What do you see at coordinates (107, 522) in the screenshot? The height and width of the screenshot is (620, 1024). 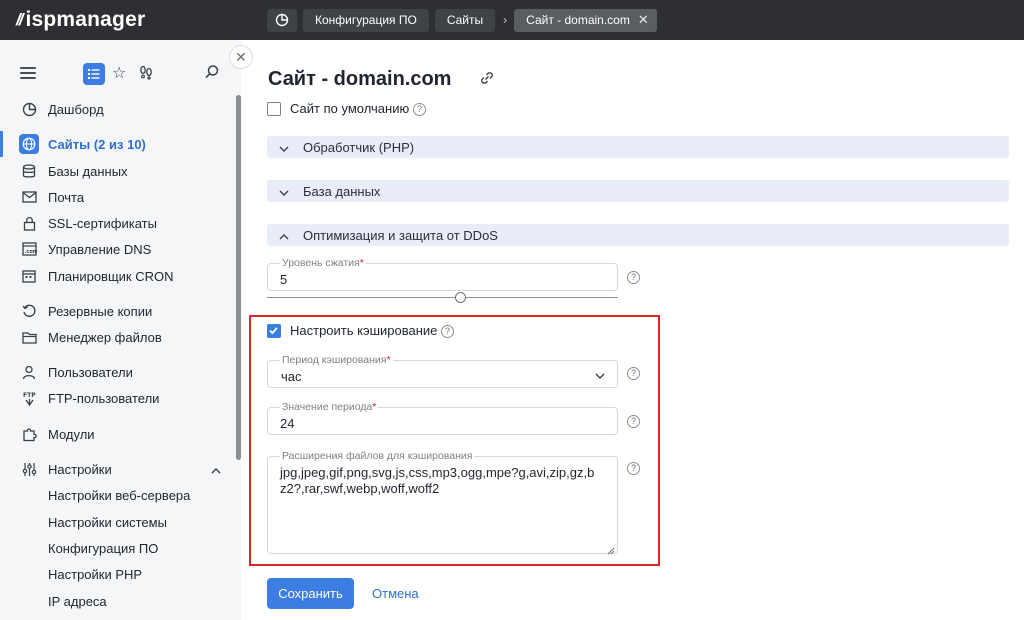 I see `sidebar-item-label: Настройки системы` at bounding box center [107, 522].